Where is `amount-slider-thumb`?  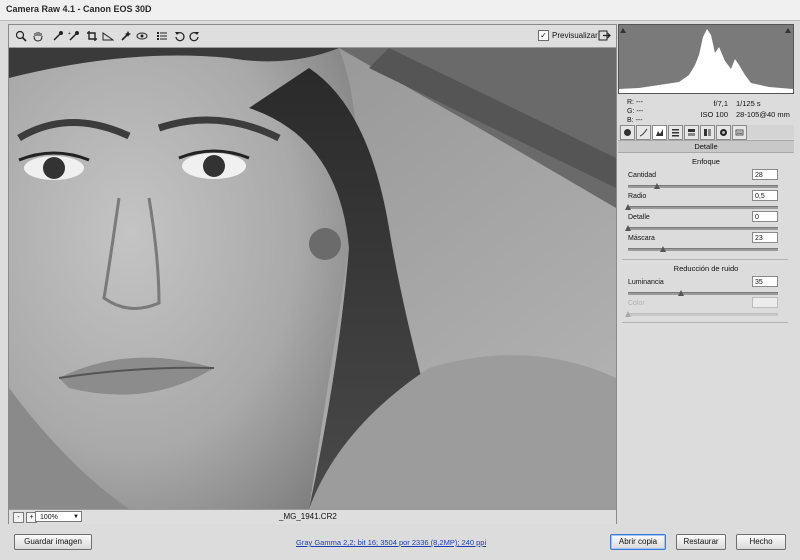
amount-slider-thumb is located at coordinates (657, 186).